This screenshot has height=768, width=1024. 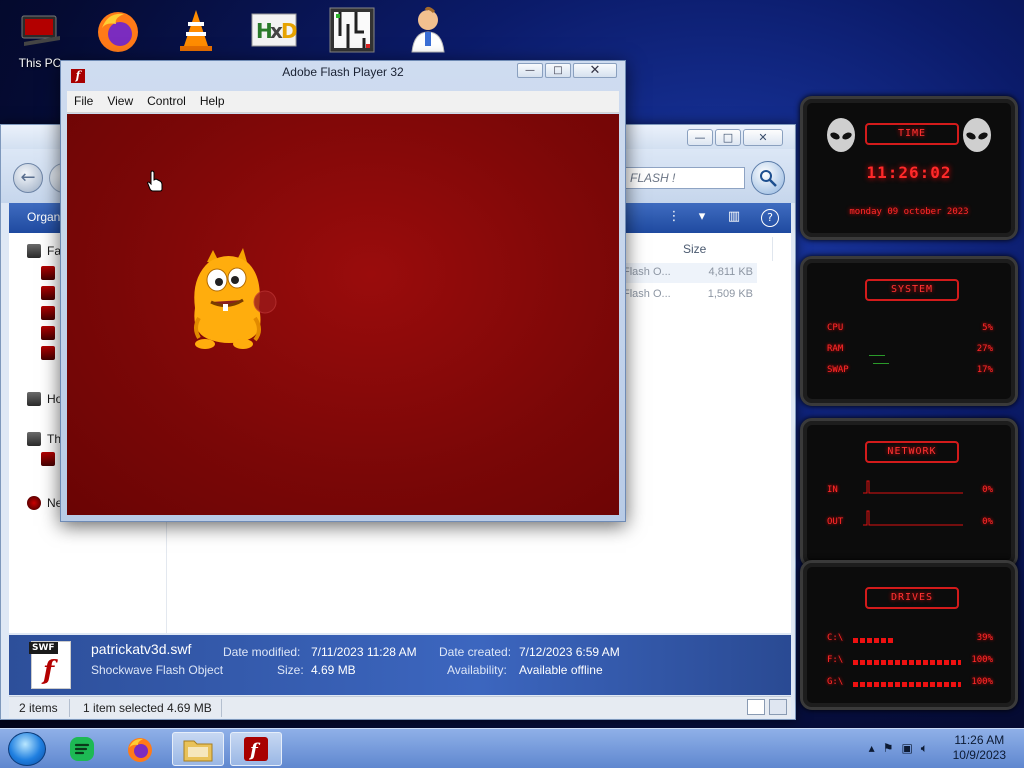 I want to click on flash-menubar: File View Control Help, so click(x=343, y=102).